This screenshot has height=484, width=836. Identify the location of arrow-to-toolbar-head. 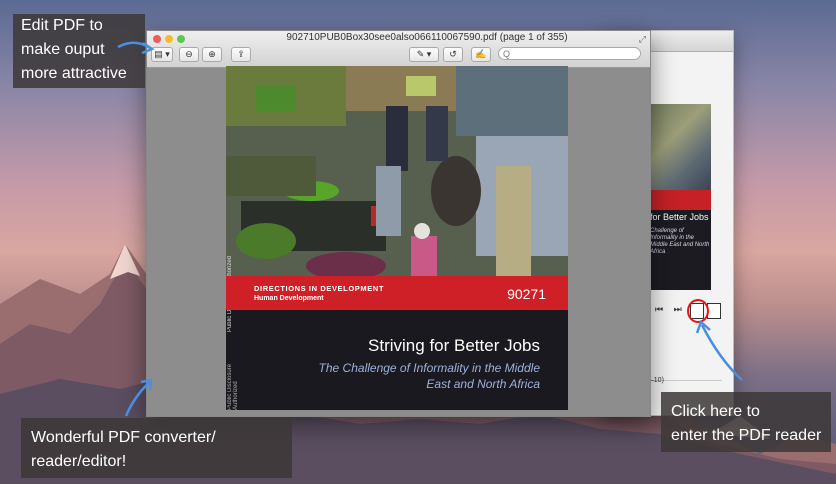
(148, 48).